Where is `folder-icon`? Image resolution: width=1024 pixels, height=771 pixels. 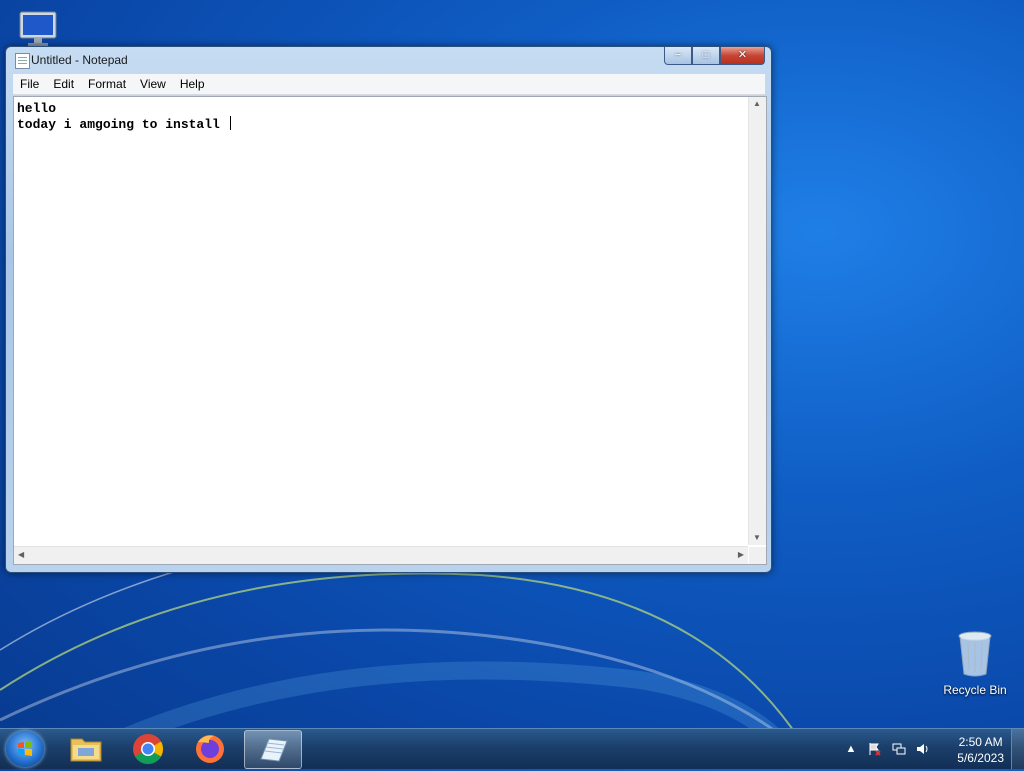
folder-icon is located at coordinates (86, 750).